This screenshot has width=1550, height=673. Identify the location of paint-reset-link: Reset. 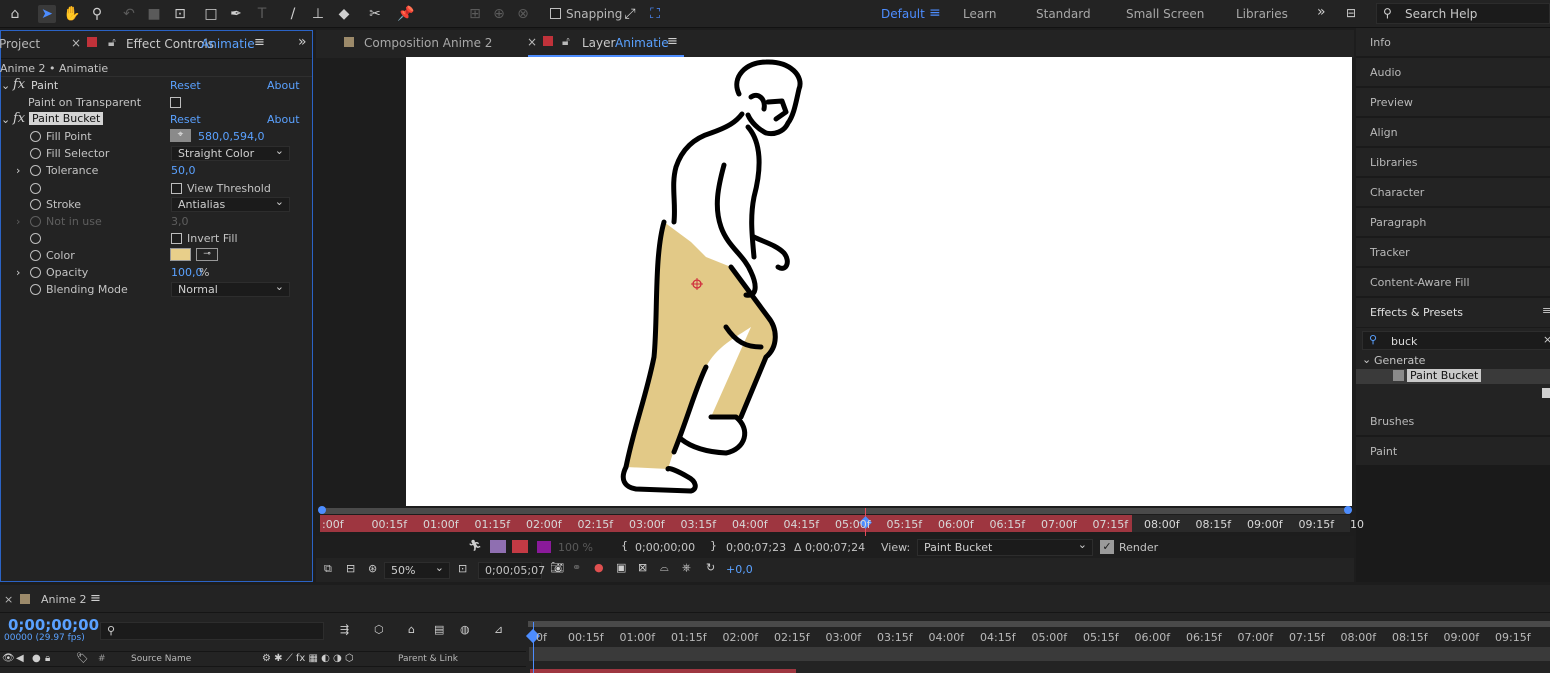
(185, 85).